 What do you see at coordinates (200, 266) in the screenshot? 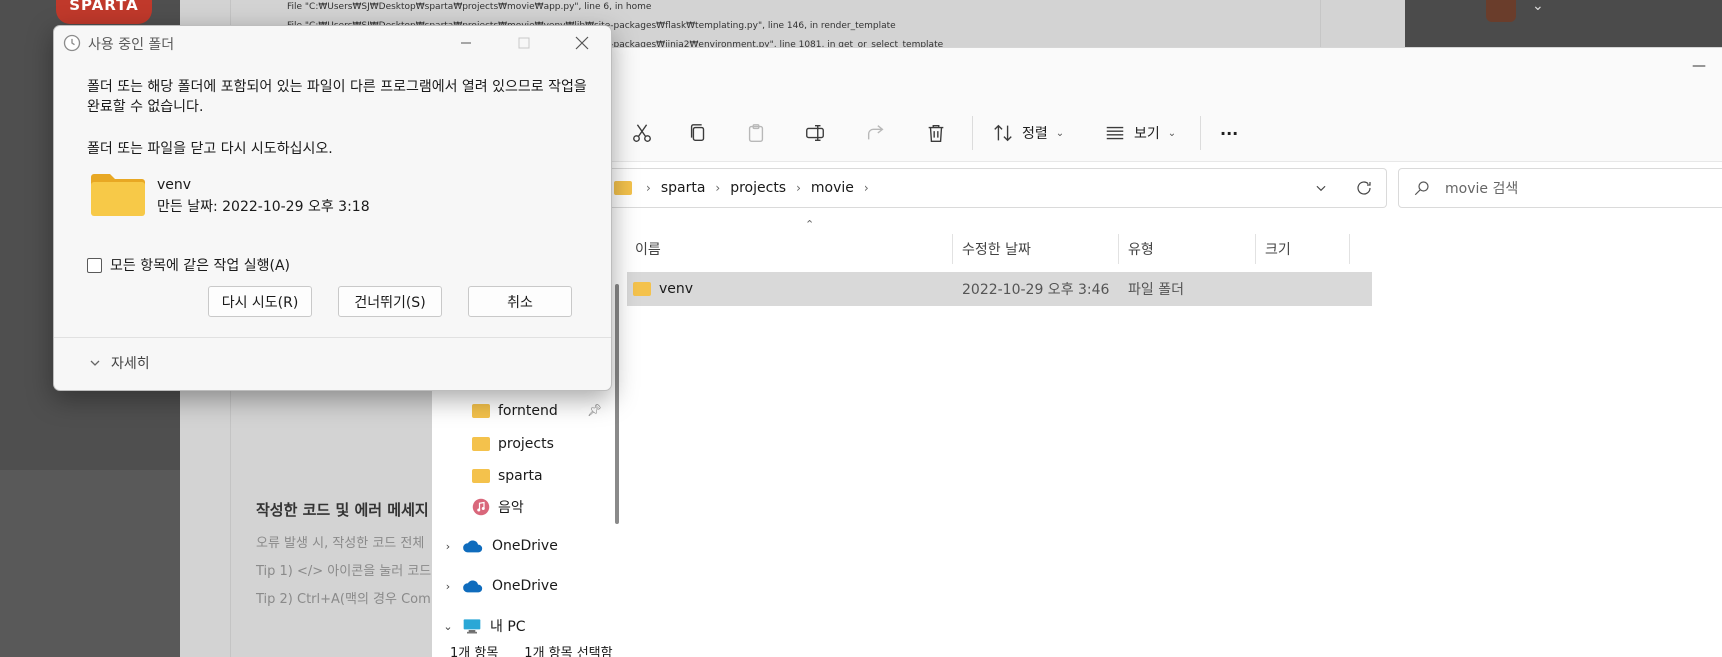
I see `apply-all-label: 모든 항목에 같은 작업 실행(A)` at bounding box center [200, 266].